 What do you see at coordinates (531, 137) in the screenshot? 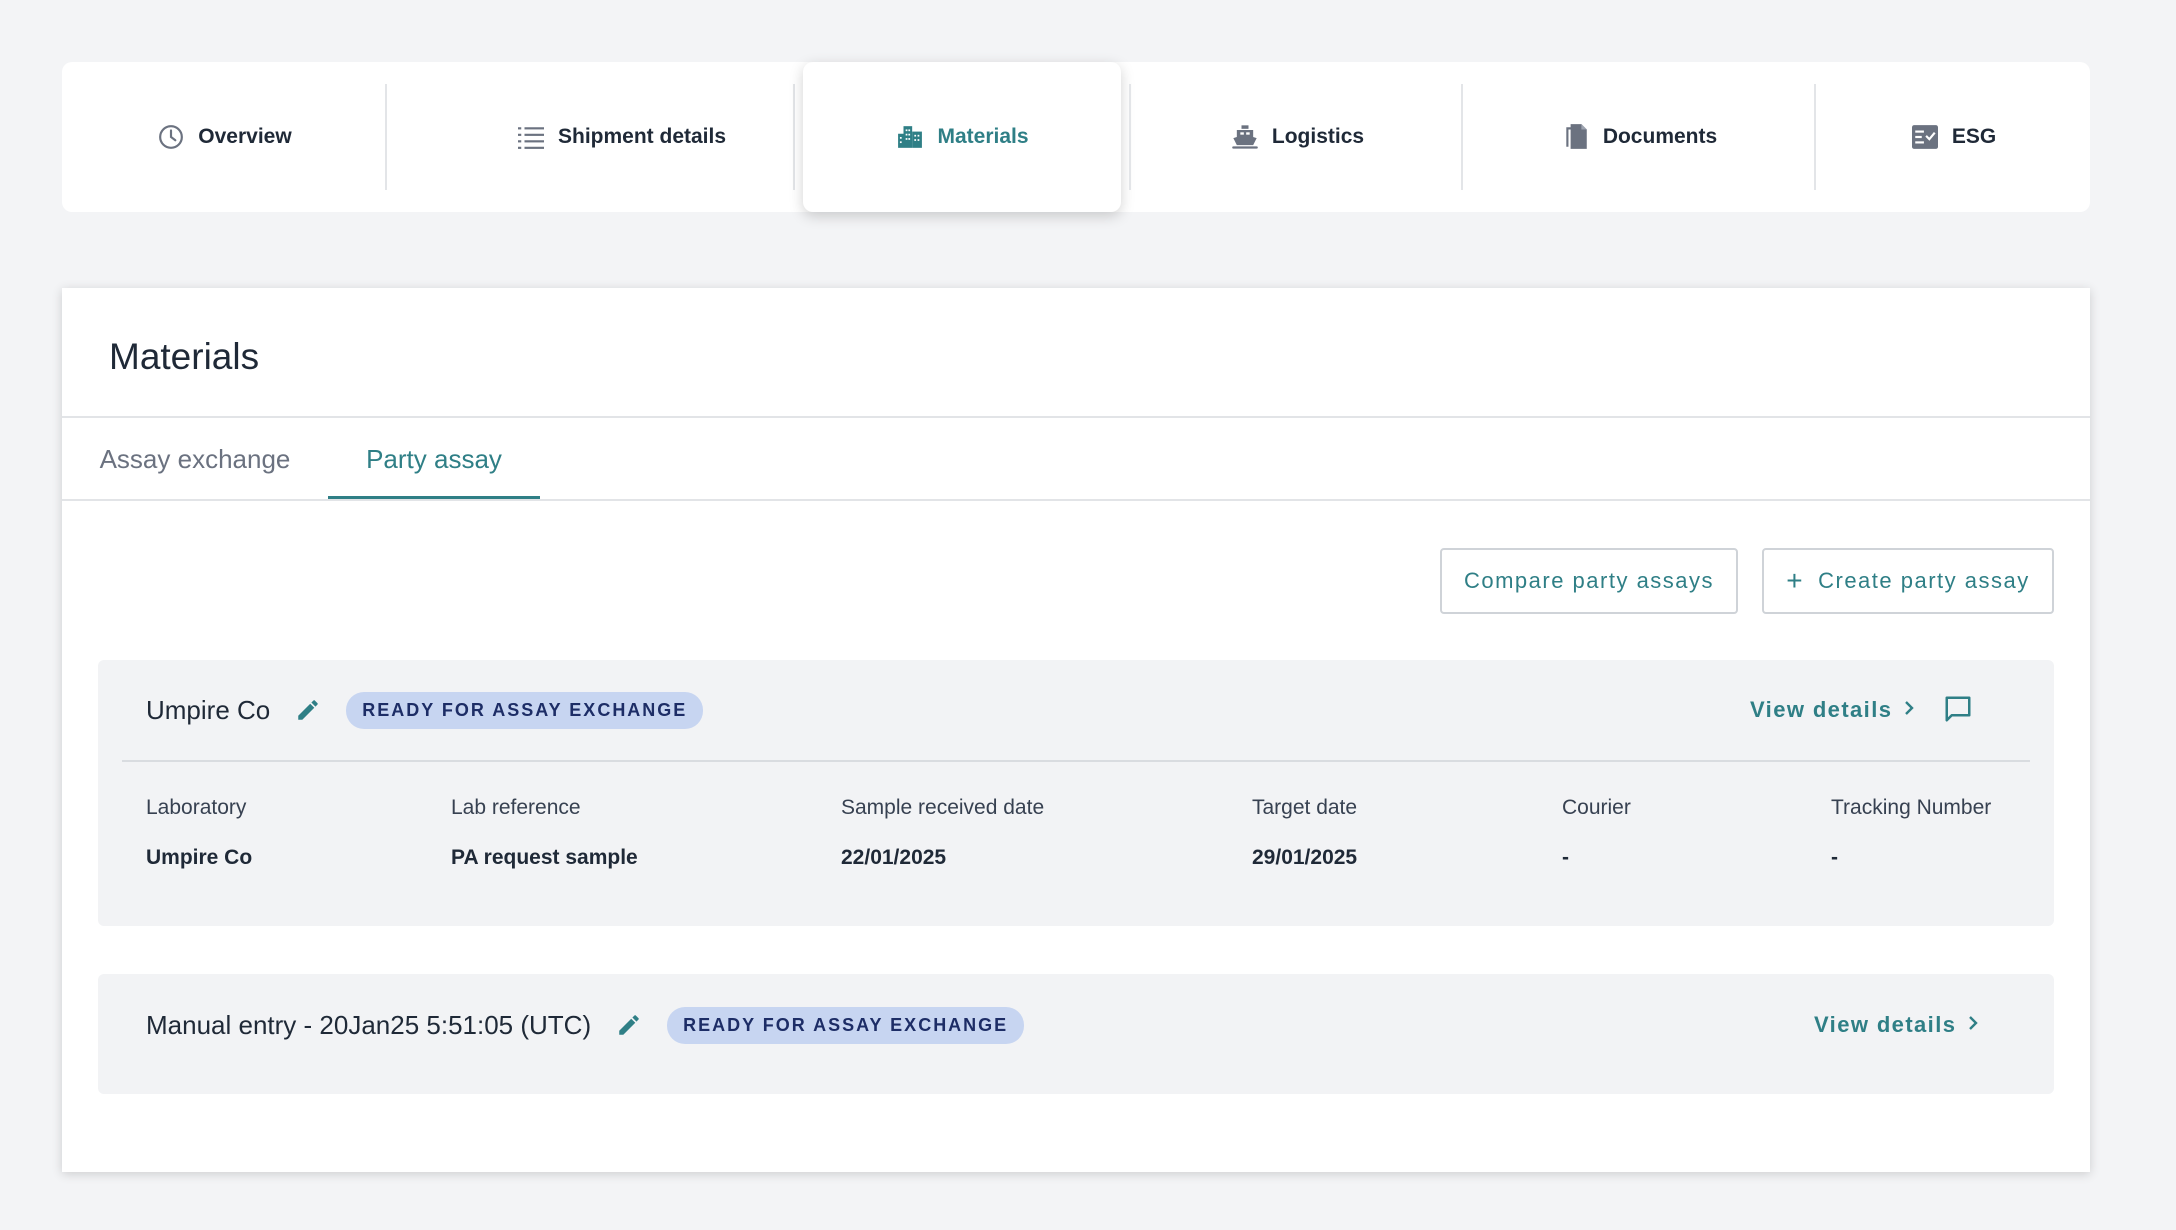
I see `list-icon` at bounding box center [531, 137].